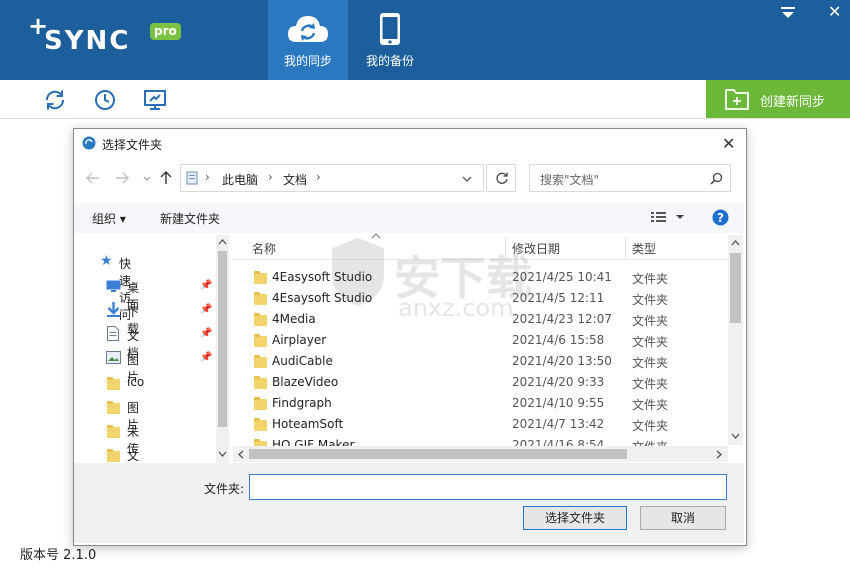 This screenshot has width=850, height=568. Describe the element at coordinates (302, 403) in the screenshot. I see `file-name: Findgraph` at that location.